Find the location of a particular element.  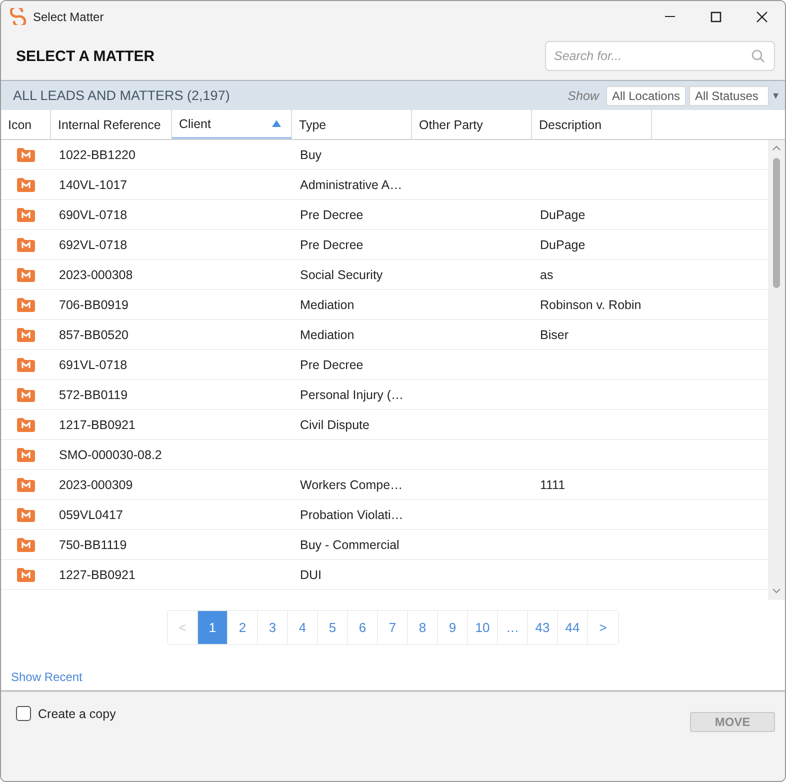

column-header: Client is located at coordinates (195, 123).